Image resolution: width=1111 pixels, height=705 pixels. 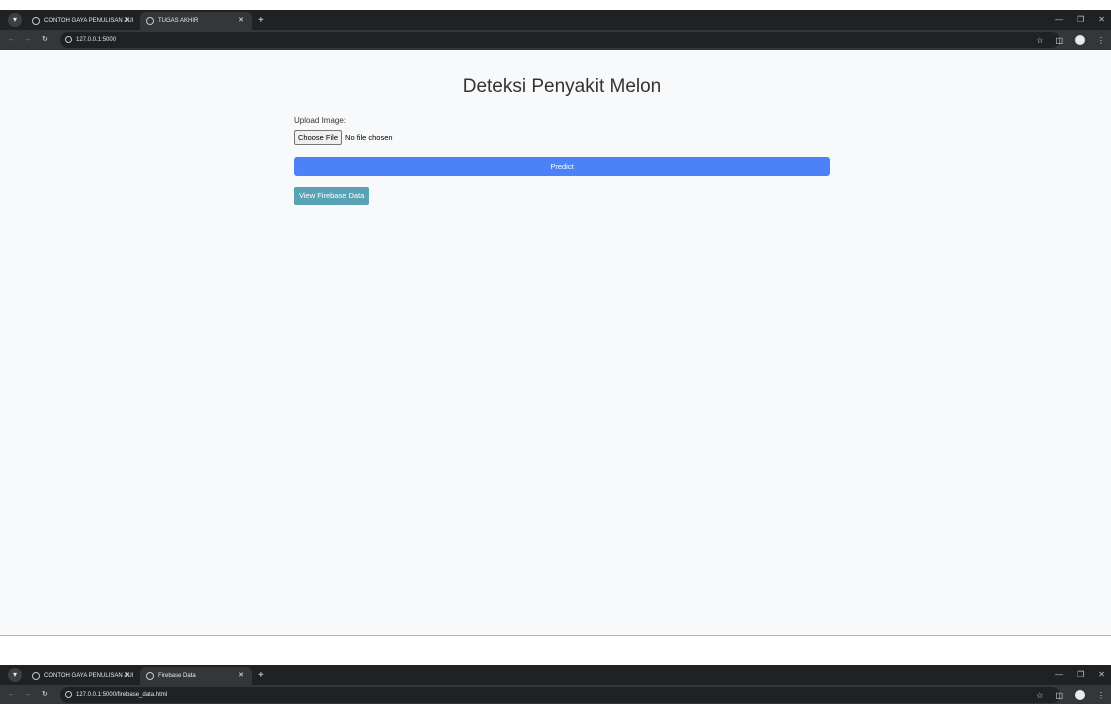 I want to click on url-text: 127.0.0.1:5000, so click(x=96, y=40).